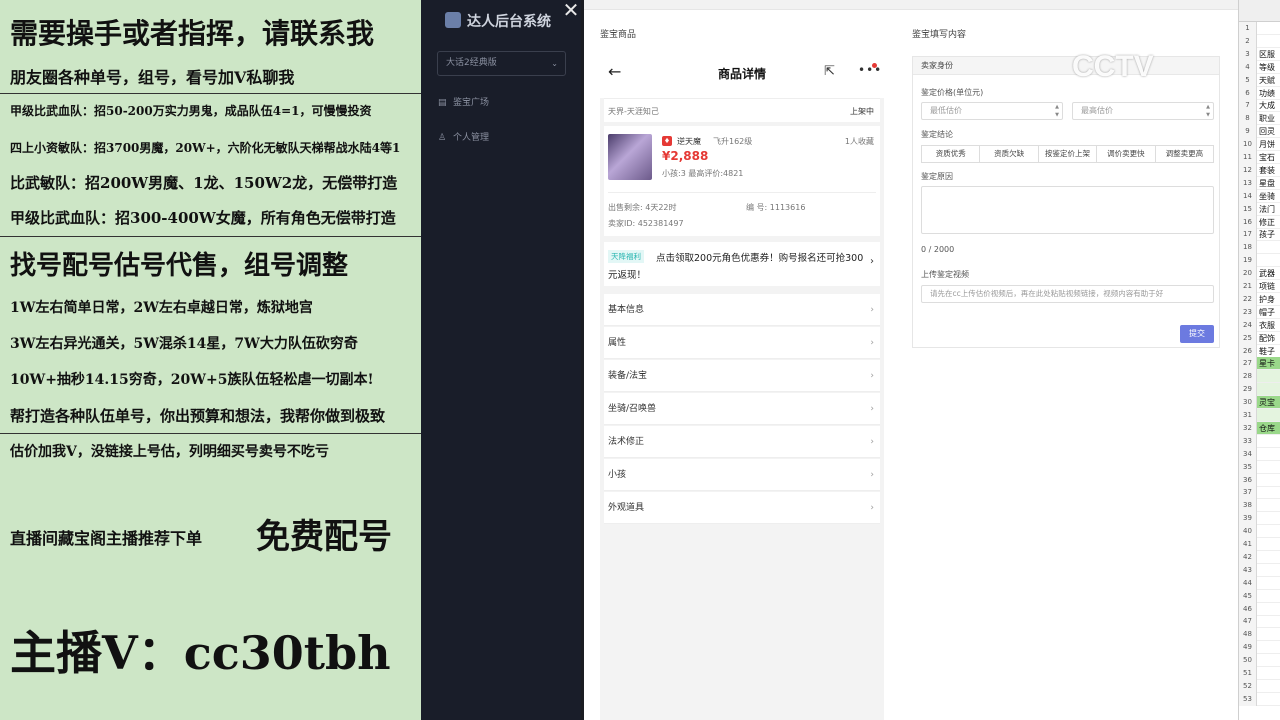 This screenshot has width=1280, height=720. Describe the element at coordinates (1067, 294) in the screenshot. I see `video-link-input: 请先在cc上传估价视频后，再在此处粘贴视频链接，视频内容有助于好` at that location.